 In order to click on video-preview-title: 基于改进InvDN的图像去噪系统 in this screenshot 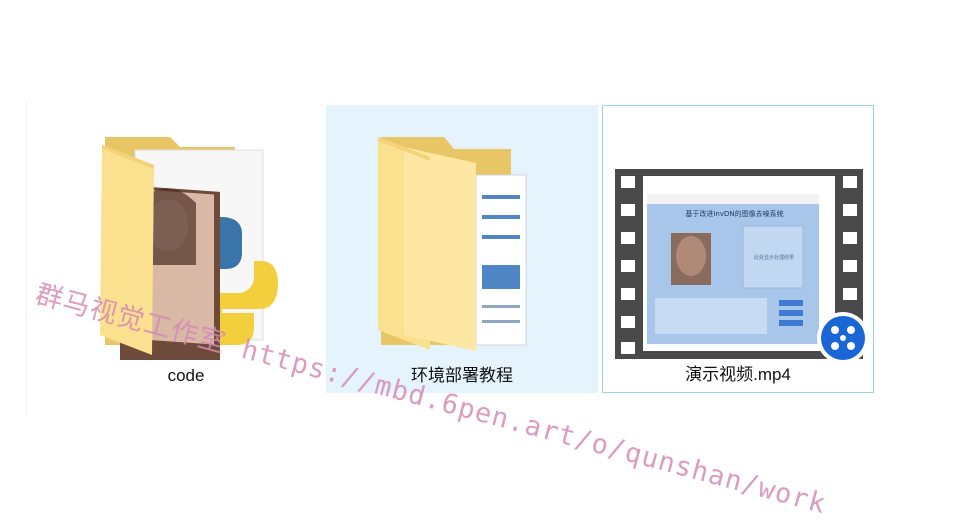, I will do `click(734, 214)`.